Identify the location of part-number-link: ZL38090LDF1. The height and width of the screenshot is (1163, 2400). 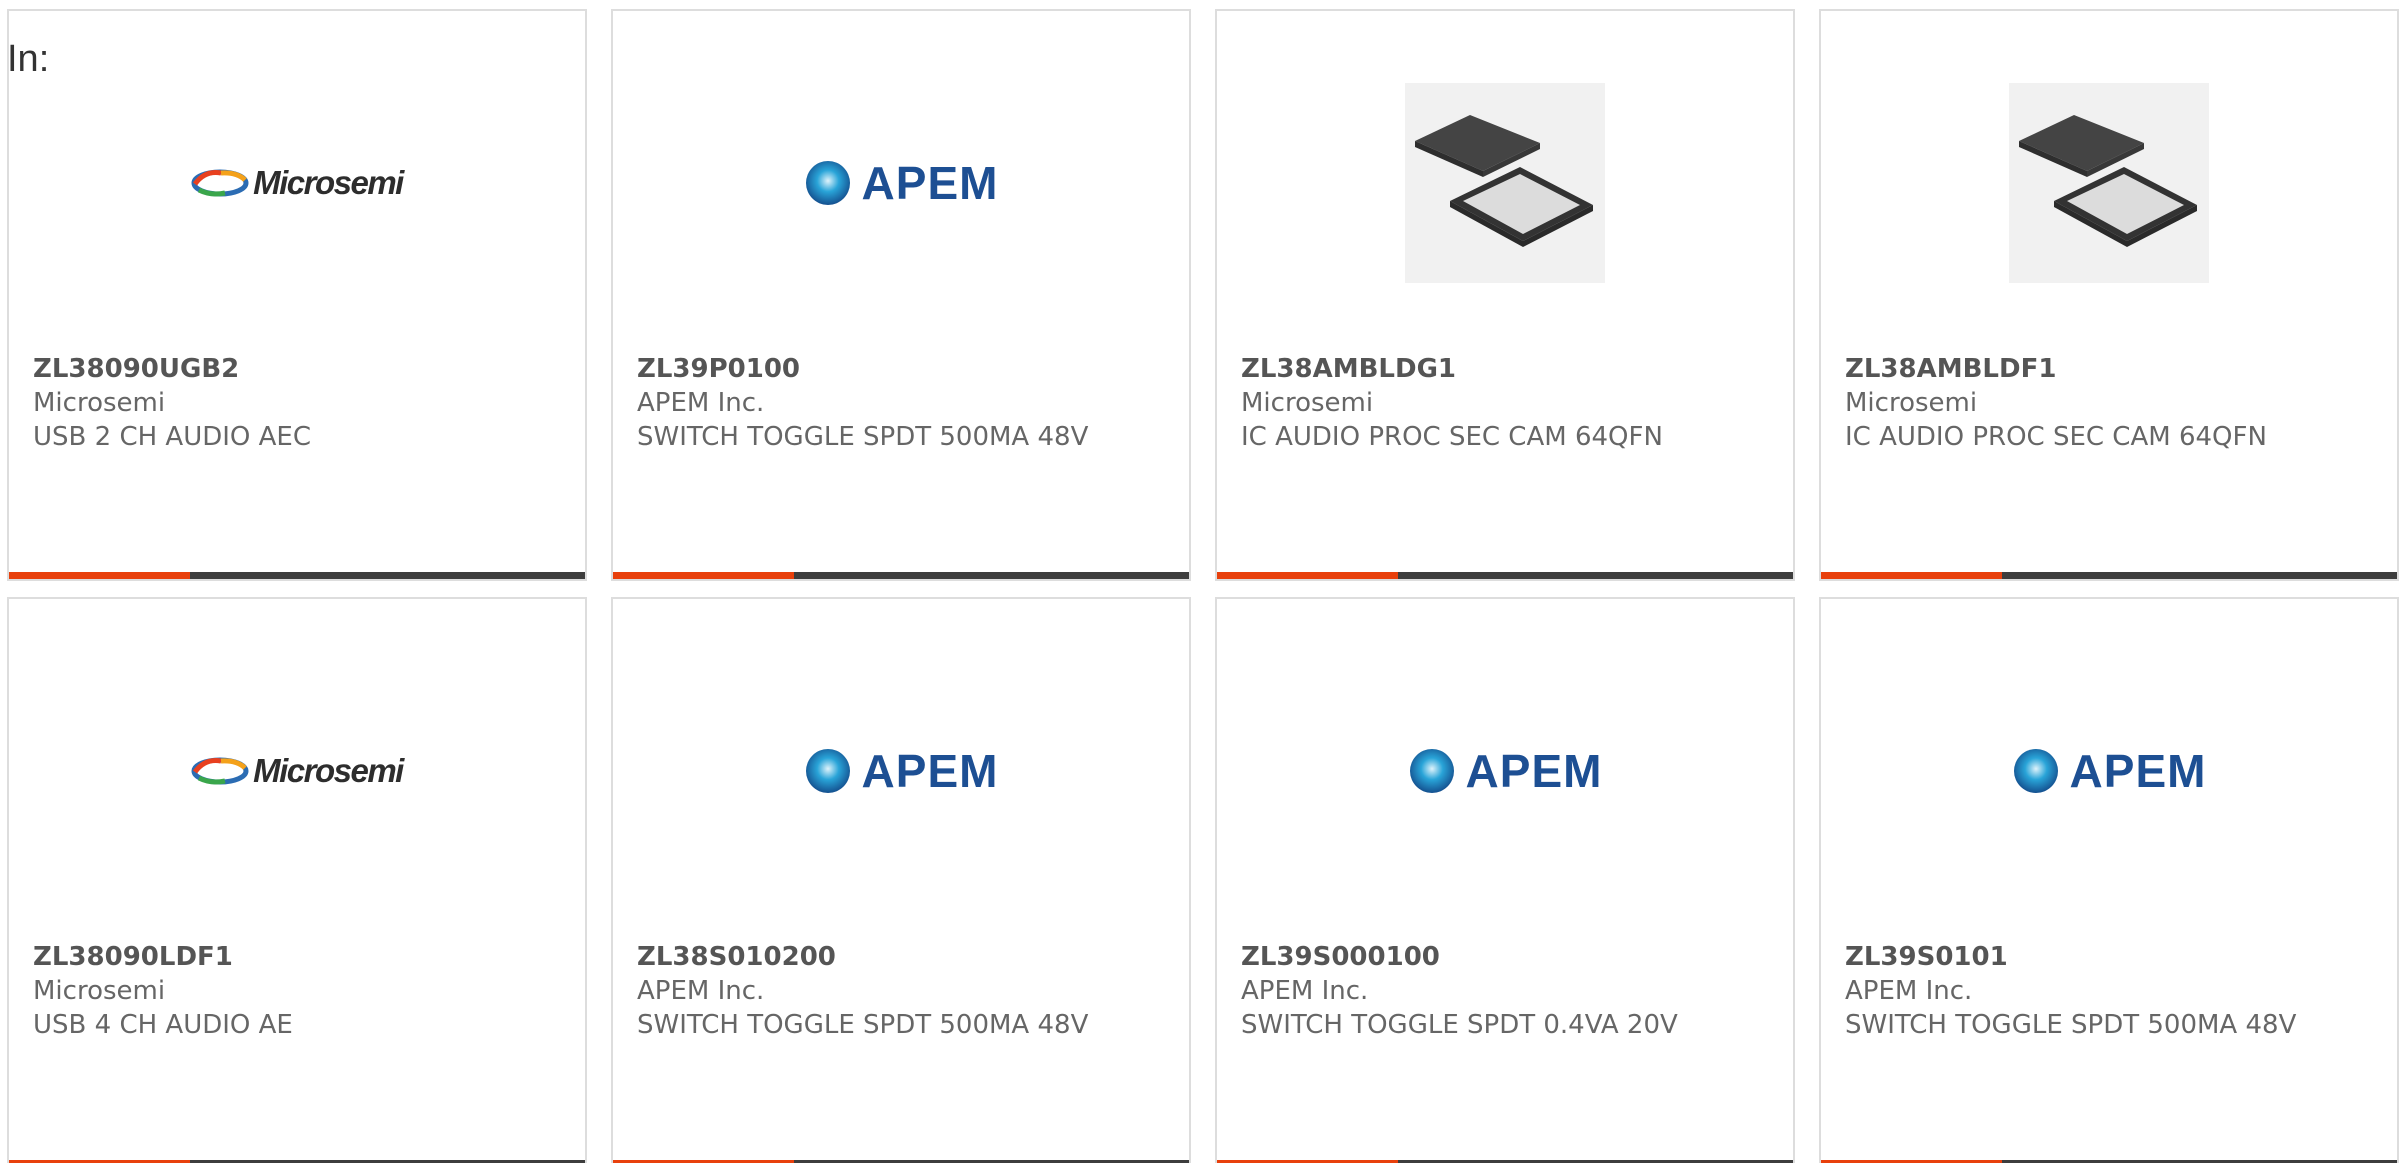
(299, 957).